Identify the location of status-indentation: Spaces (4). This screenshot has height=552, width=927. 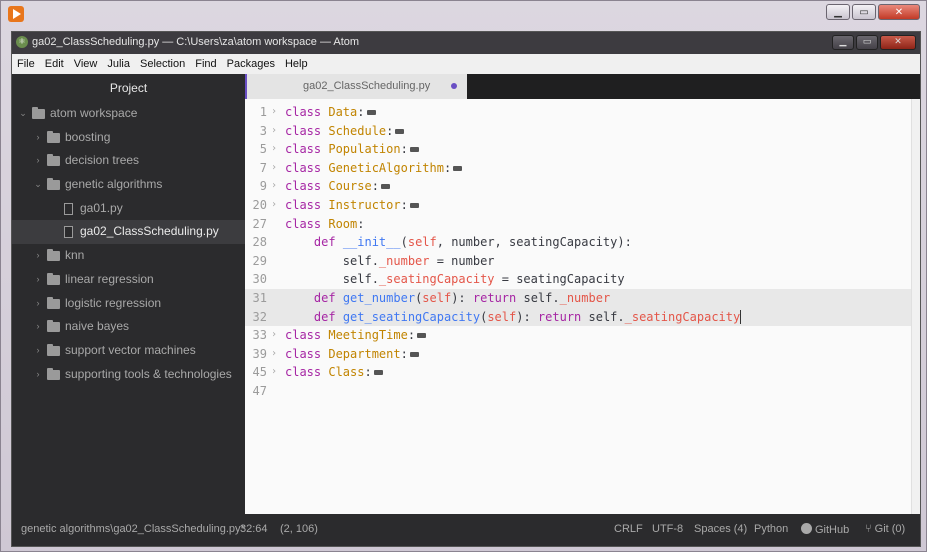
(720, 529).